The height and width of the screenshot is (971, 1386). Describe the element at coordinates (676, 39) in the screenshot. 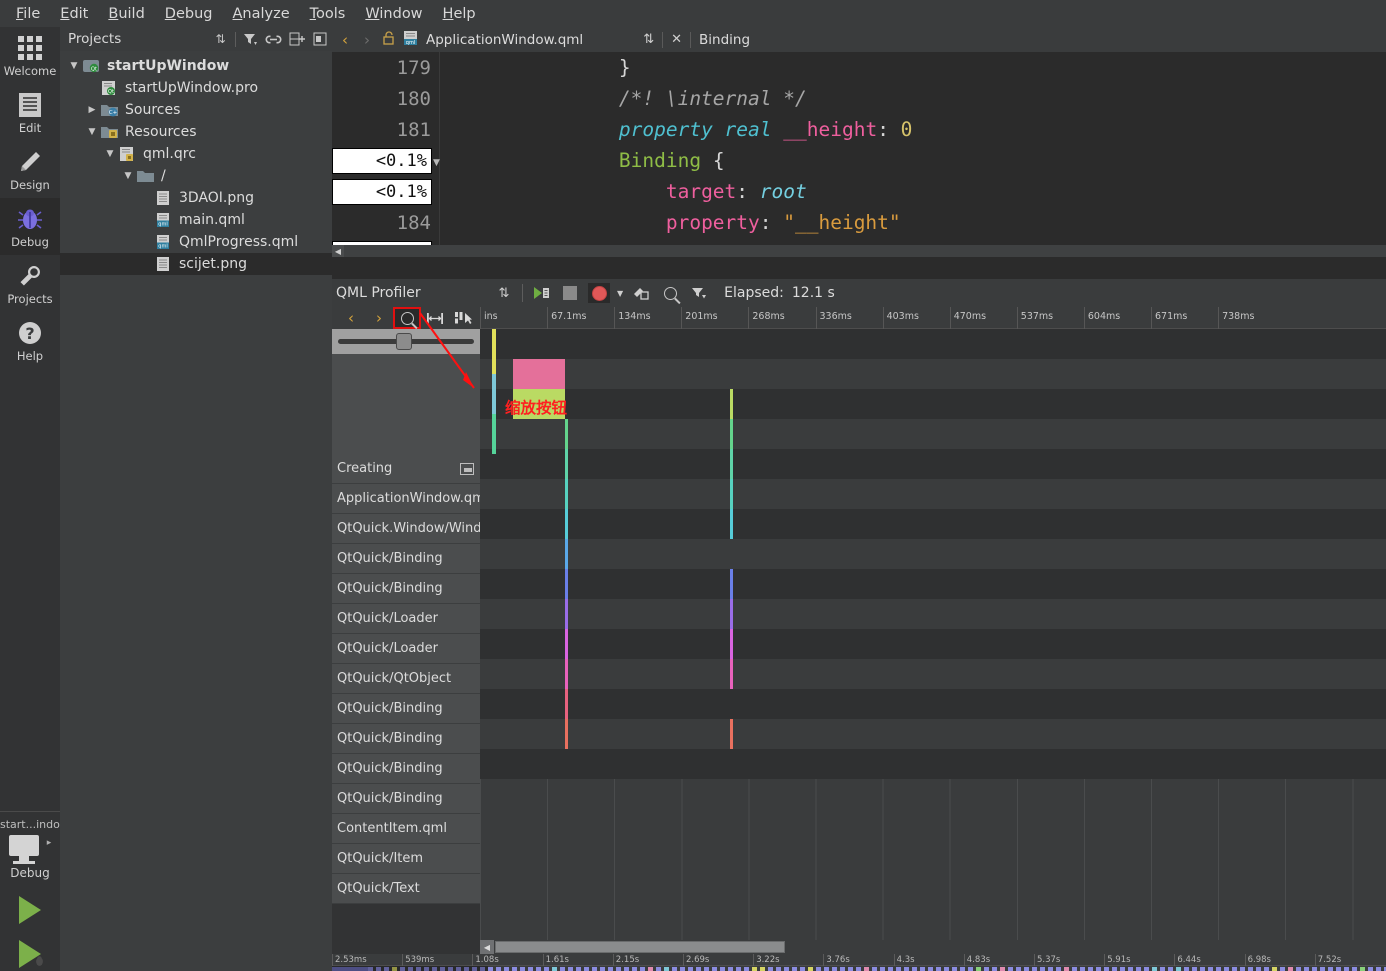

I see `close-icon: ✕` at that location.